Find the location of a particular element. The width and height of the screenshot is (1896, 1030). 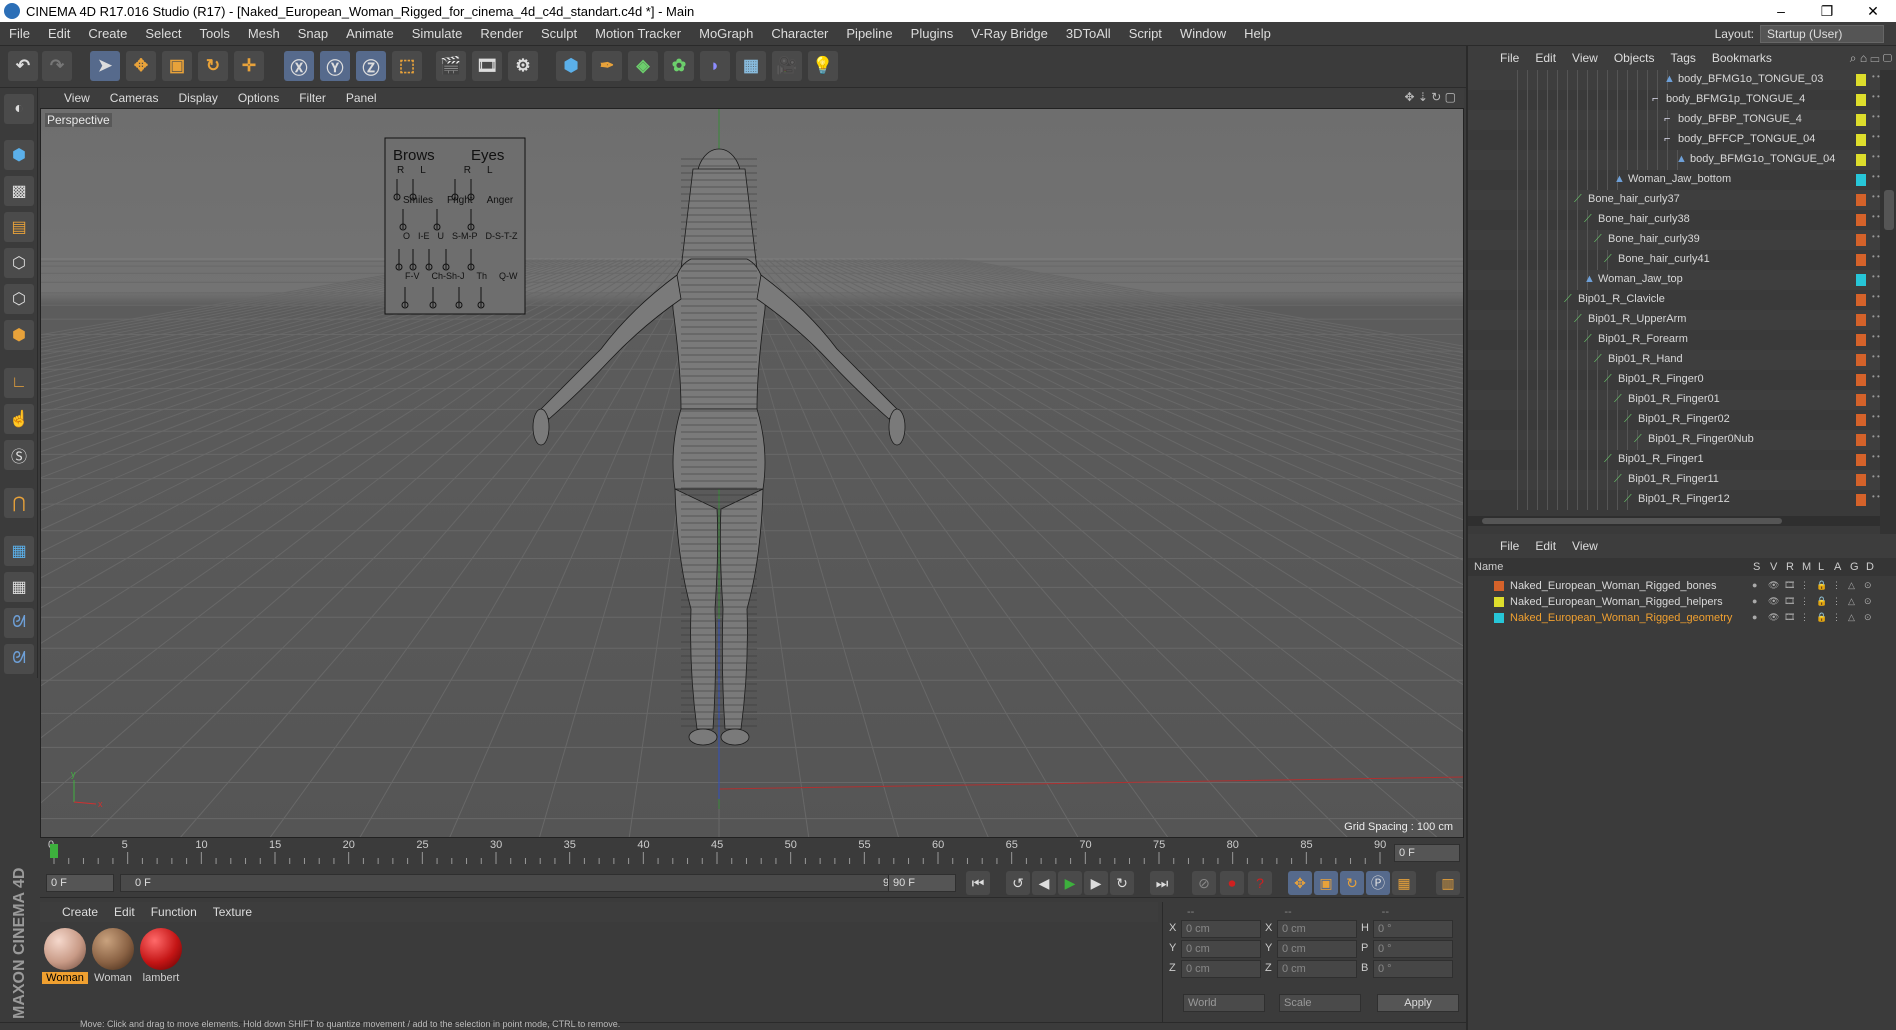

object-row: ⟋ Bip01_R_Finger1 • • is located at coordinates (1674, 460).